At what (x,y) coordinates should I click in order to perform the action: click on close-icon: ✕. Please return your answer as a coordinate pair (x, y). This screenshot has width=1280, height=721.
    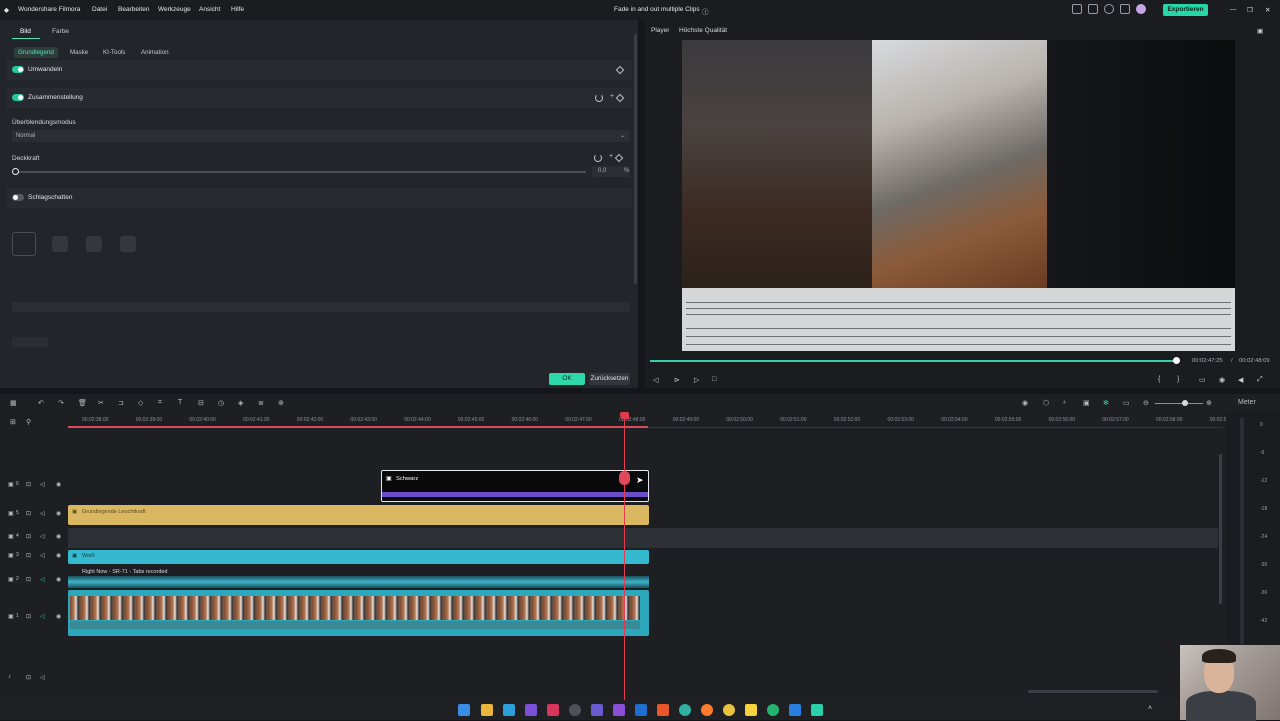
    Looking at the image, I should click on (1267, 10).